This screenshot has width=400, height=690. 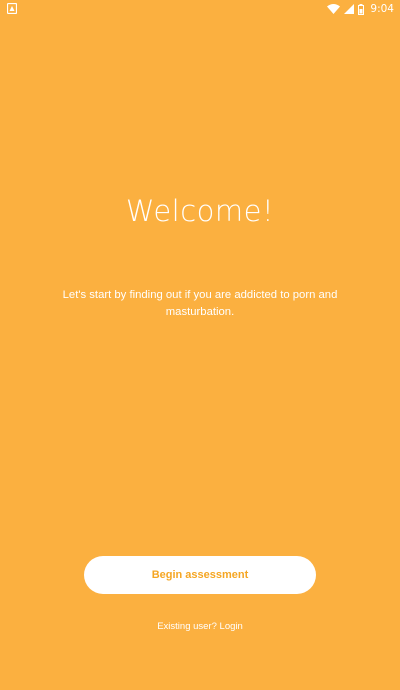 What do you see at coordinates (12, 8) in the screenshot?
I see `notification-icon` at bounding box center [12, 8].